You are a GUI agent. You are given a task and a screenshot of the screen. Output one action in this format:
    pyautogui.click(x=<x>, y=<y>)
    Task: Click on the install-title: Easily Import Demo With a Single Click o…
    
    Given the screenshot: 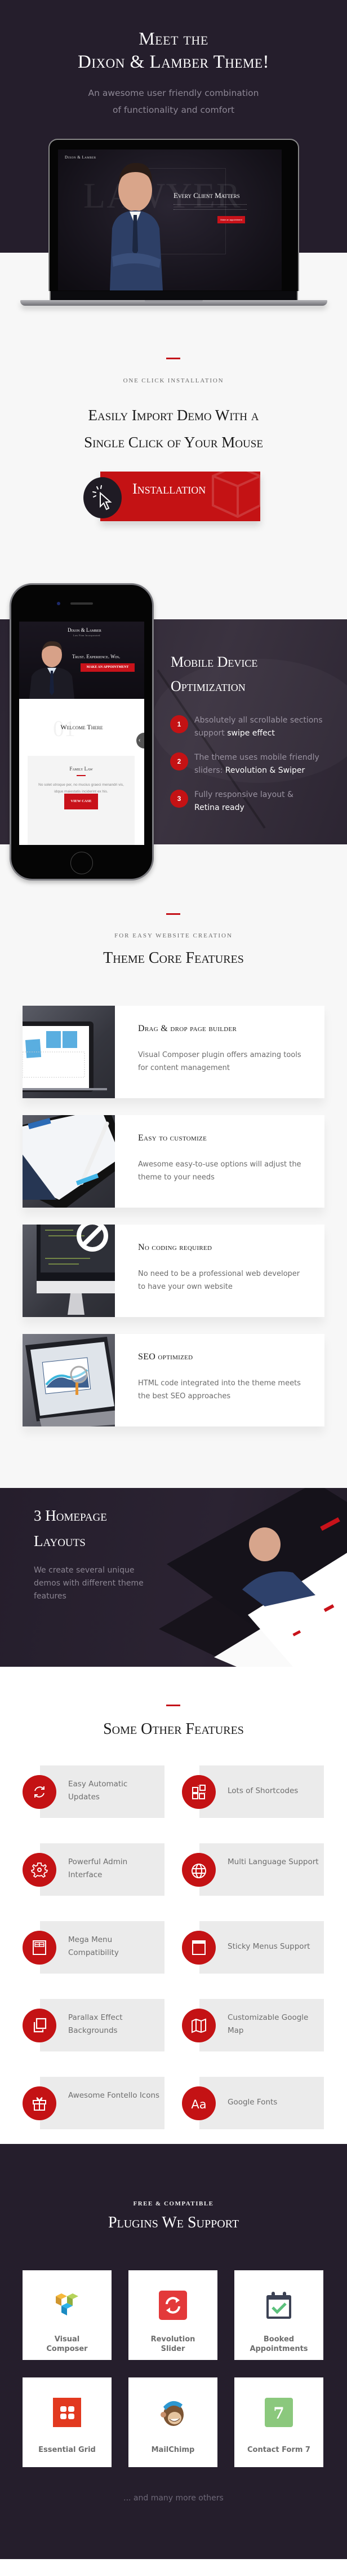 What is the action you would take?
    pyautogui.click(x=173, y=429)
    